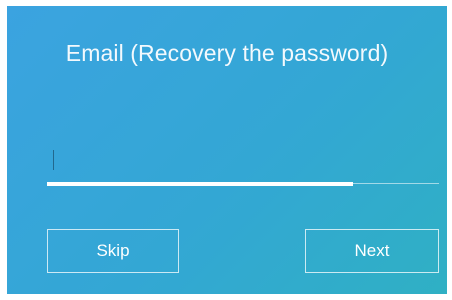 The image size is (452, 300). I want to click on text-cursor, so click(53, 160).